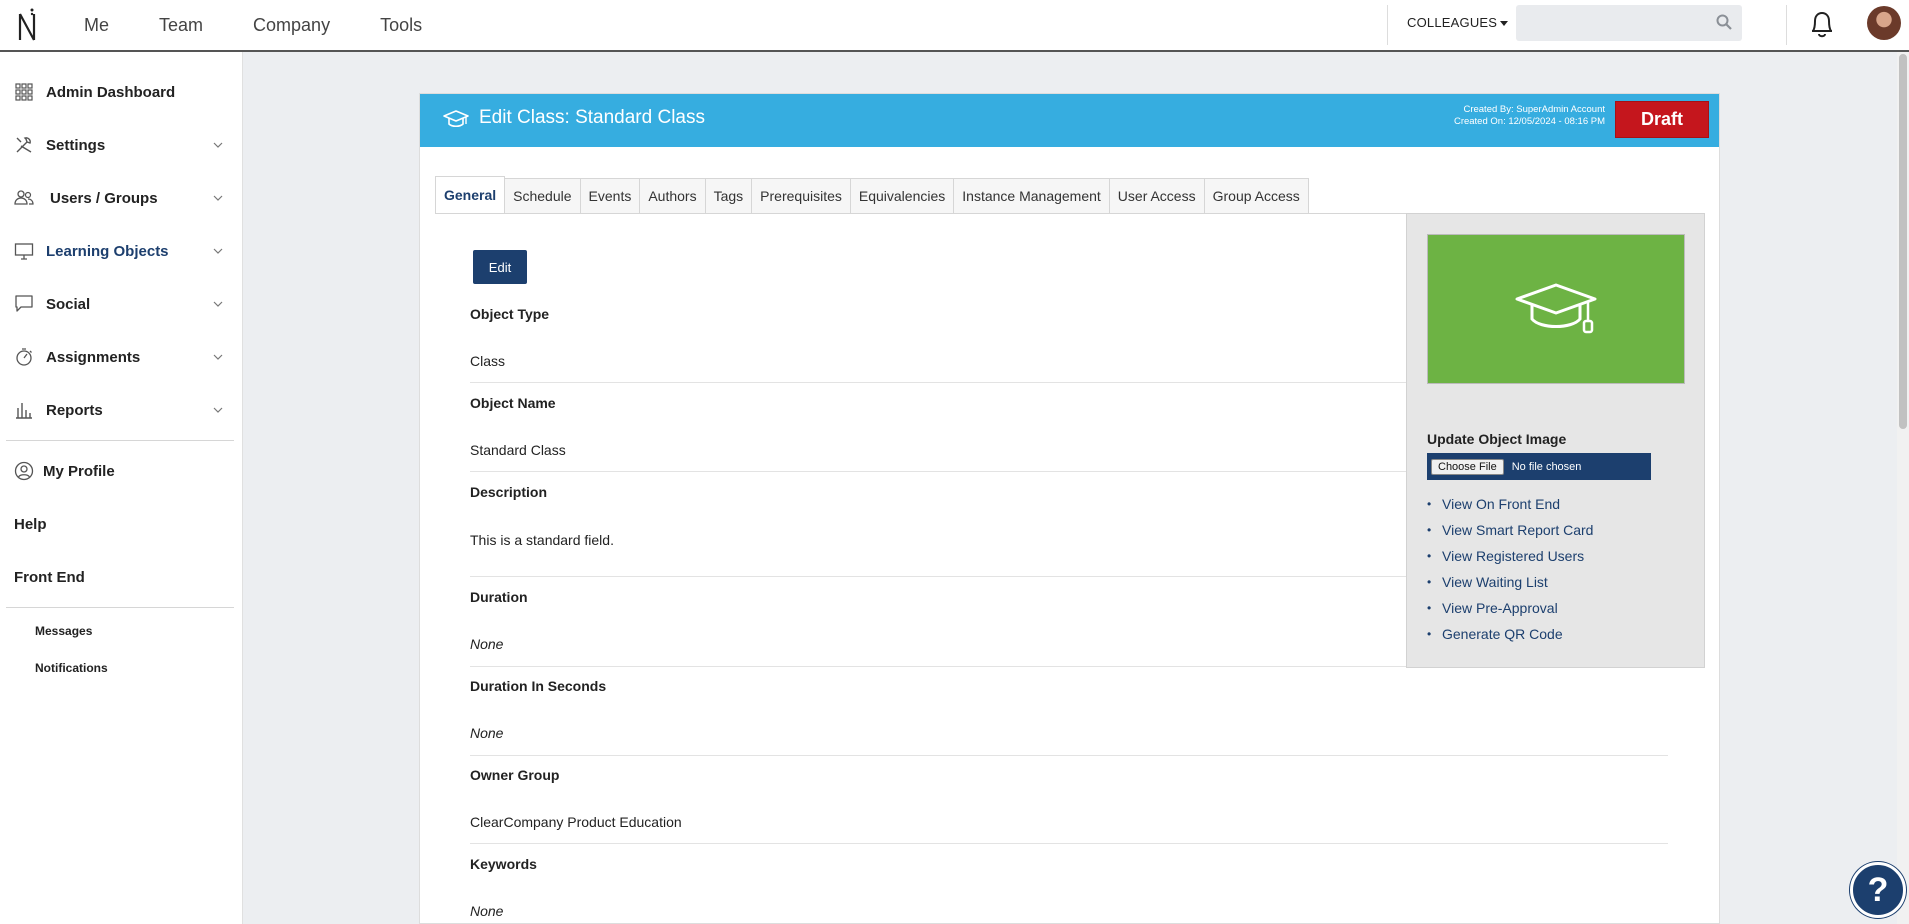 The height and width of the screenshot is (924, 1909). Describe the element at coordinates (401, 25) in the screenshot. I see `topnav-tools: Tools` at that location.